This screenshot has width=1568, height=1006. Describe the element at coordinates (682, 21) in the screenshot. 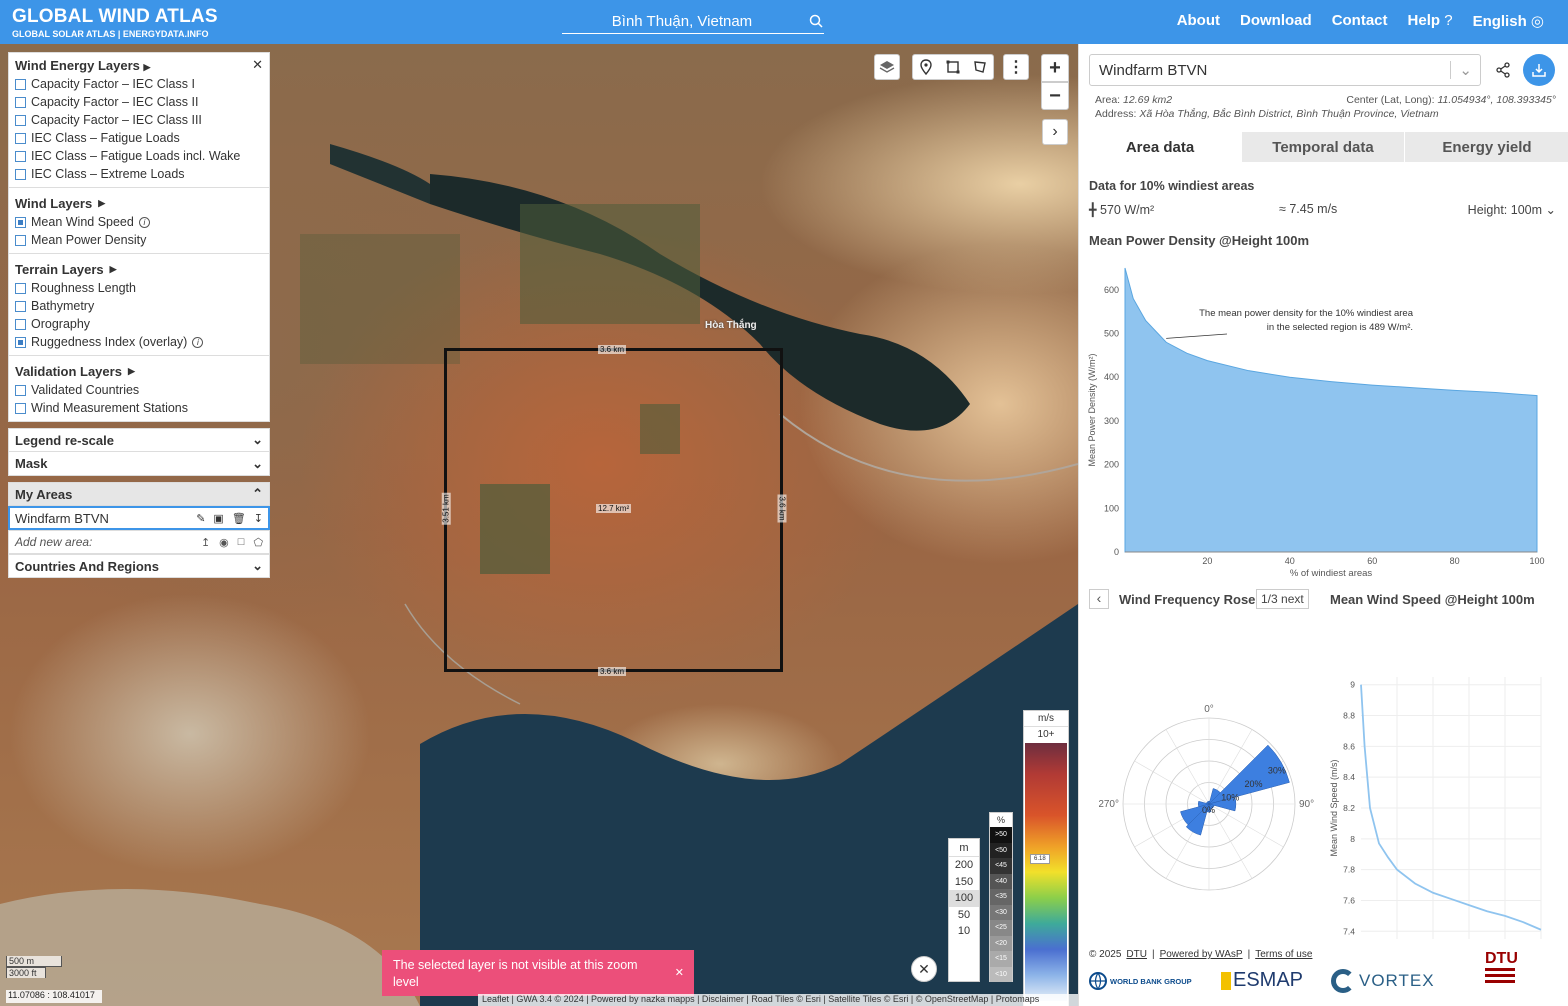

I see `search-input` at that location.